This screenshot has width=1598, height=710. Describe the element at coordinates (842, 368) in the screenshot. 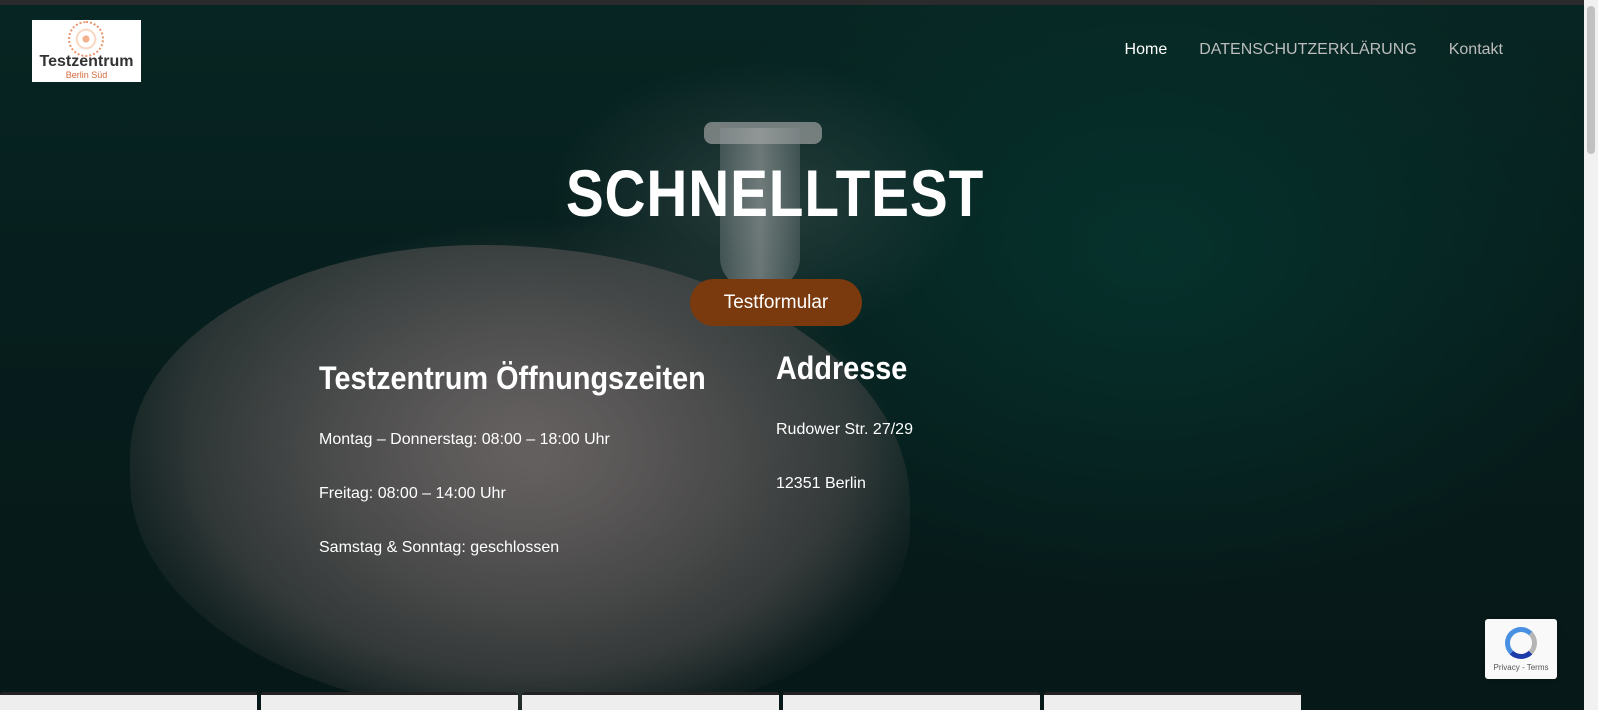

I see `address-heading: Addresse` at that location.